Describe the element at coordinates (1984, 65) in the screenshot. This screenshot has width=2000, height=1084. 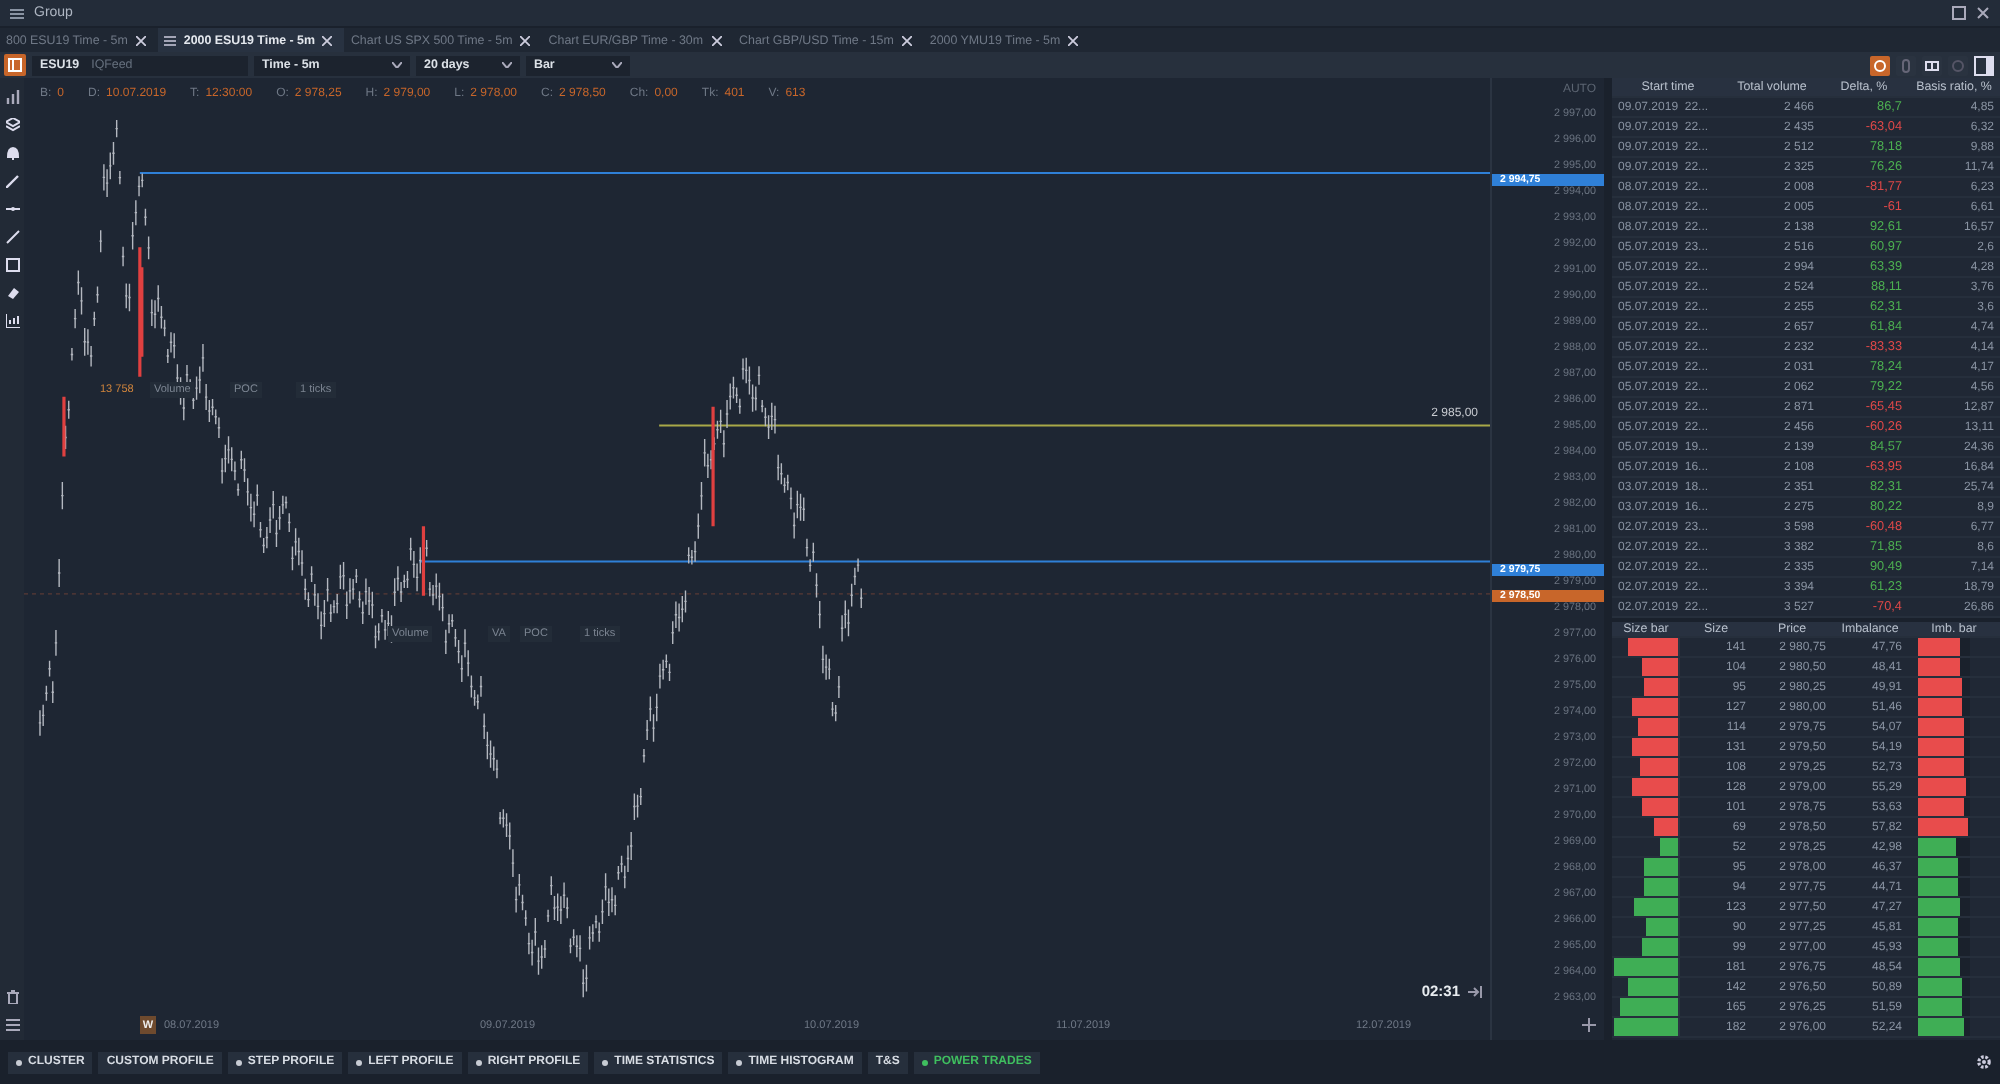
I see `sidebar-icon` at that location.